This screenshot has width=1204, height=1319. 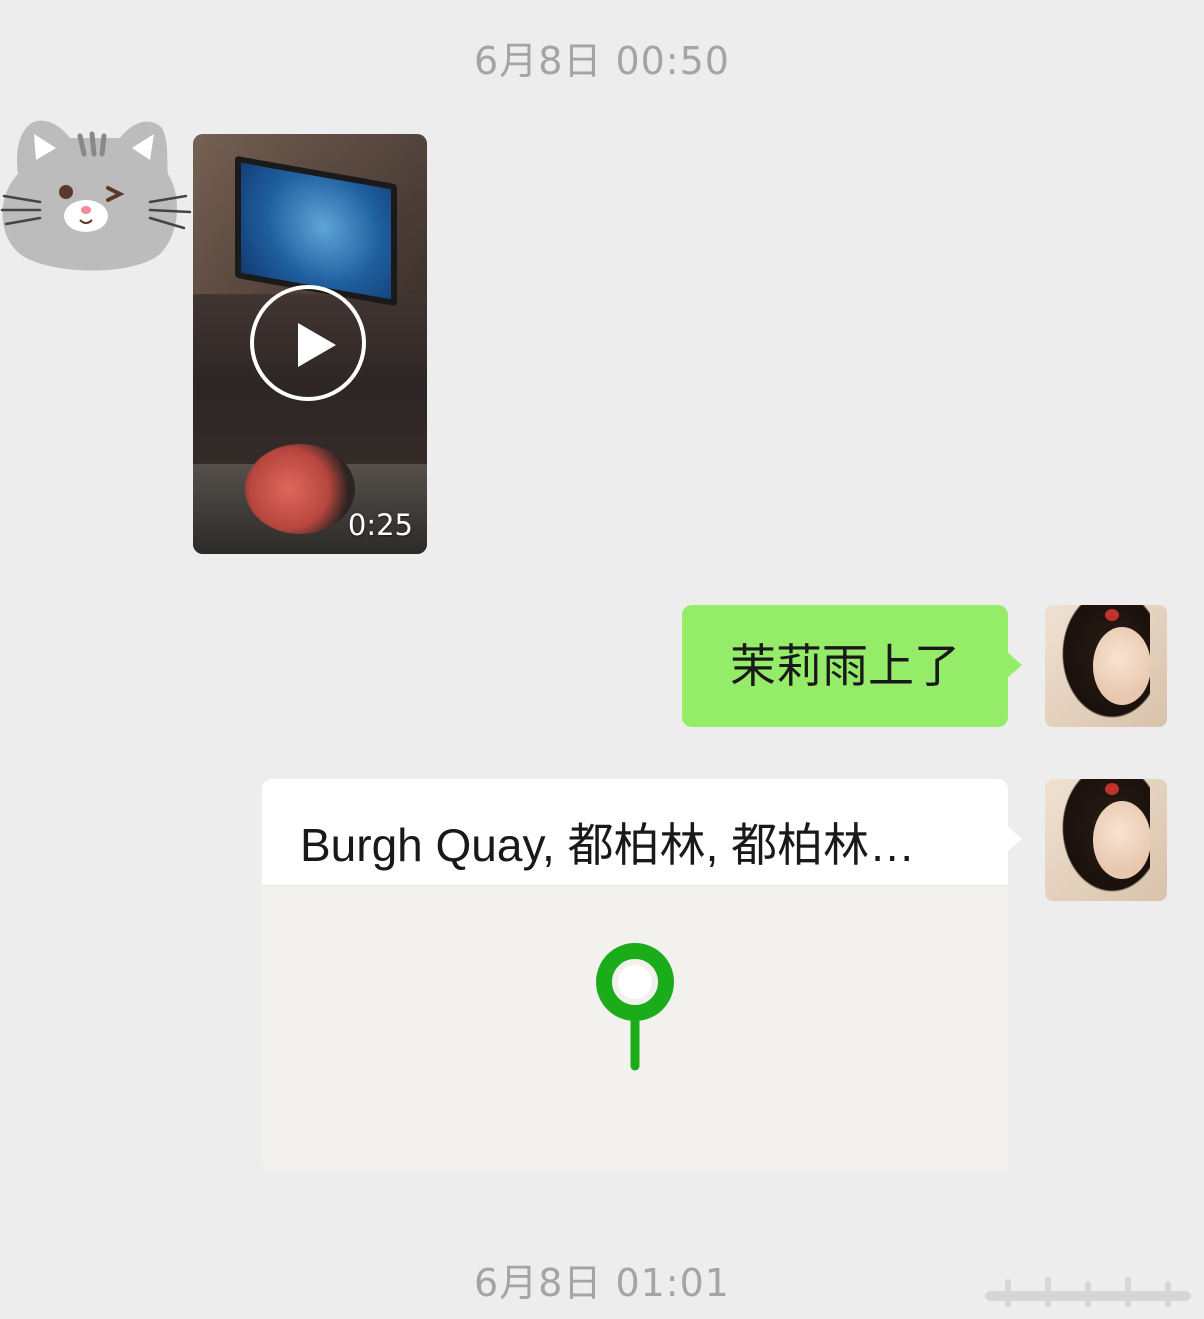 I want to click on text-message-bubble: 茉莉雨上了, so click(x=852, y=666).